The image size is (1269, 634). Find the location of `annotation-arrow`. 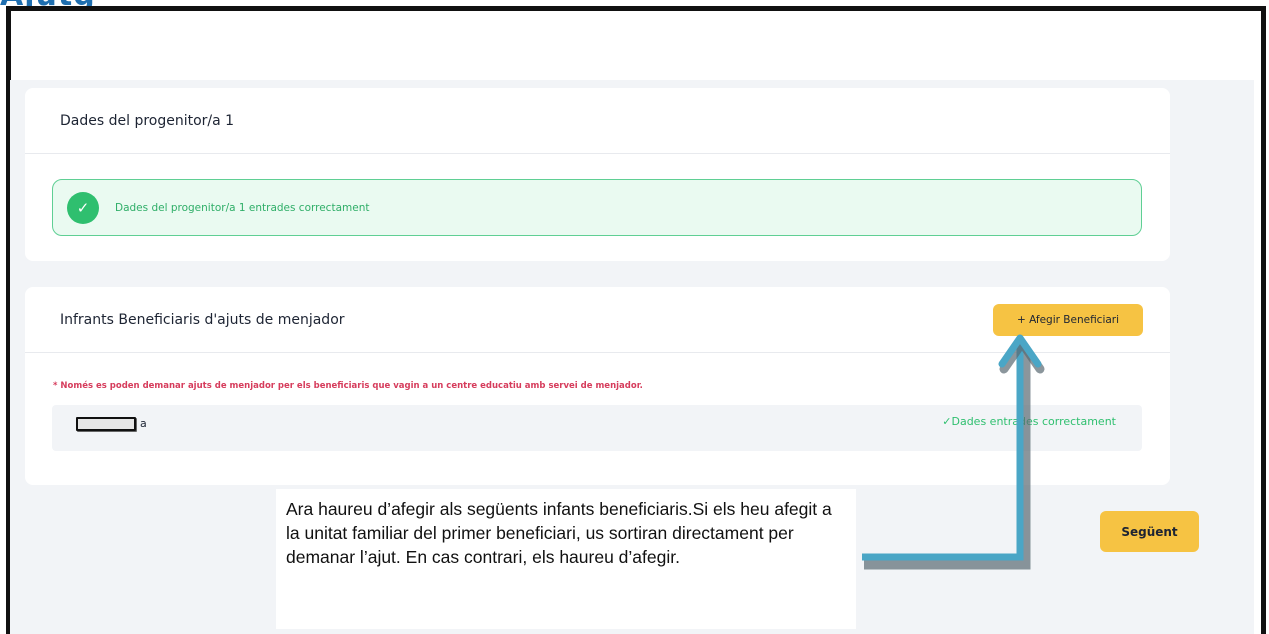

annotation-arrow is located at coordinates (953, 452).